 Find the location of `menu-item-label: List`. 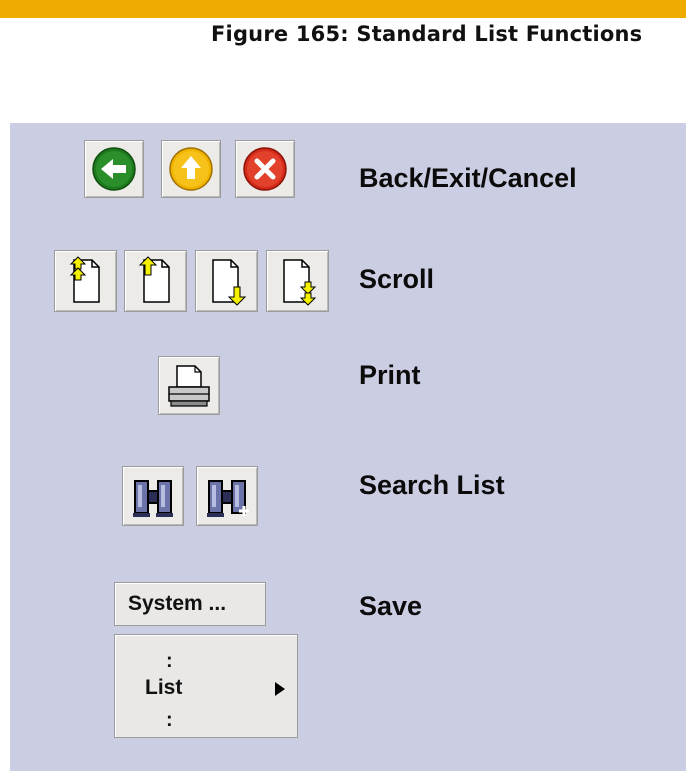

menu-item-label: List is located at coordinates (164, 687).